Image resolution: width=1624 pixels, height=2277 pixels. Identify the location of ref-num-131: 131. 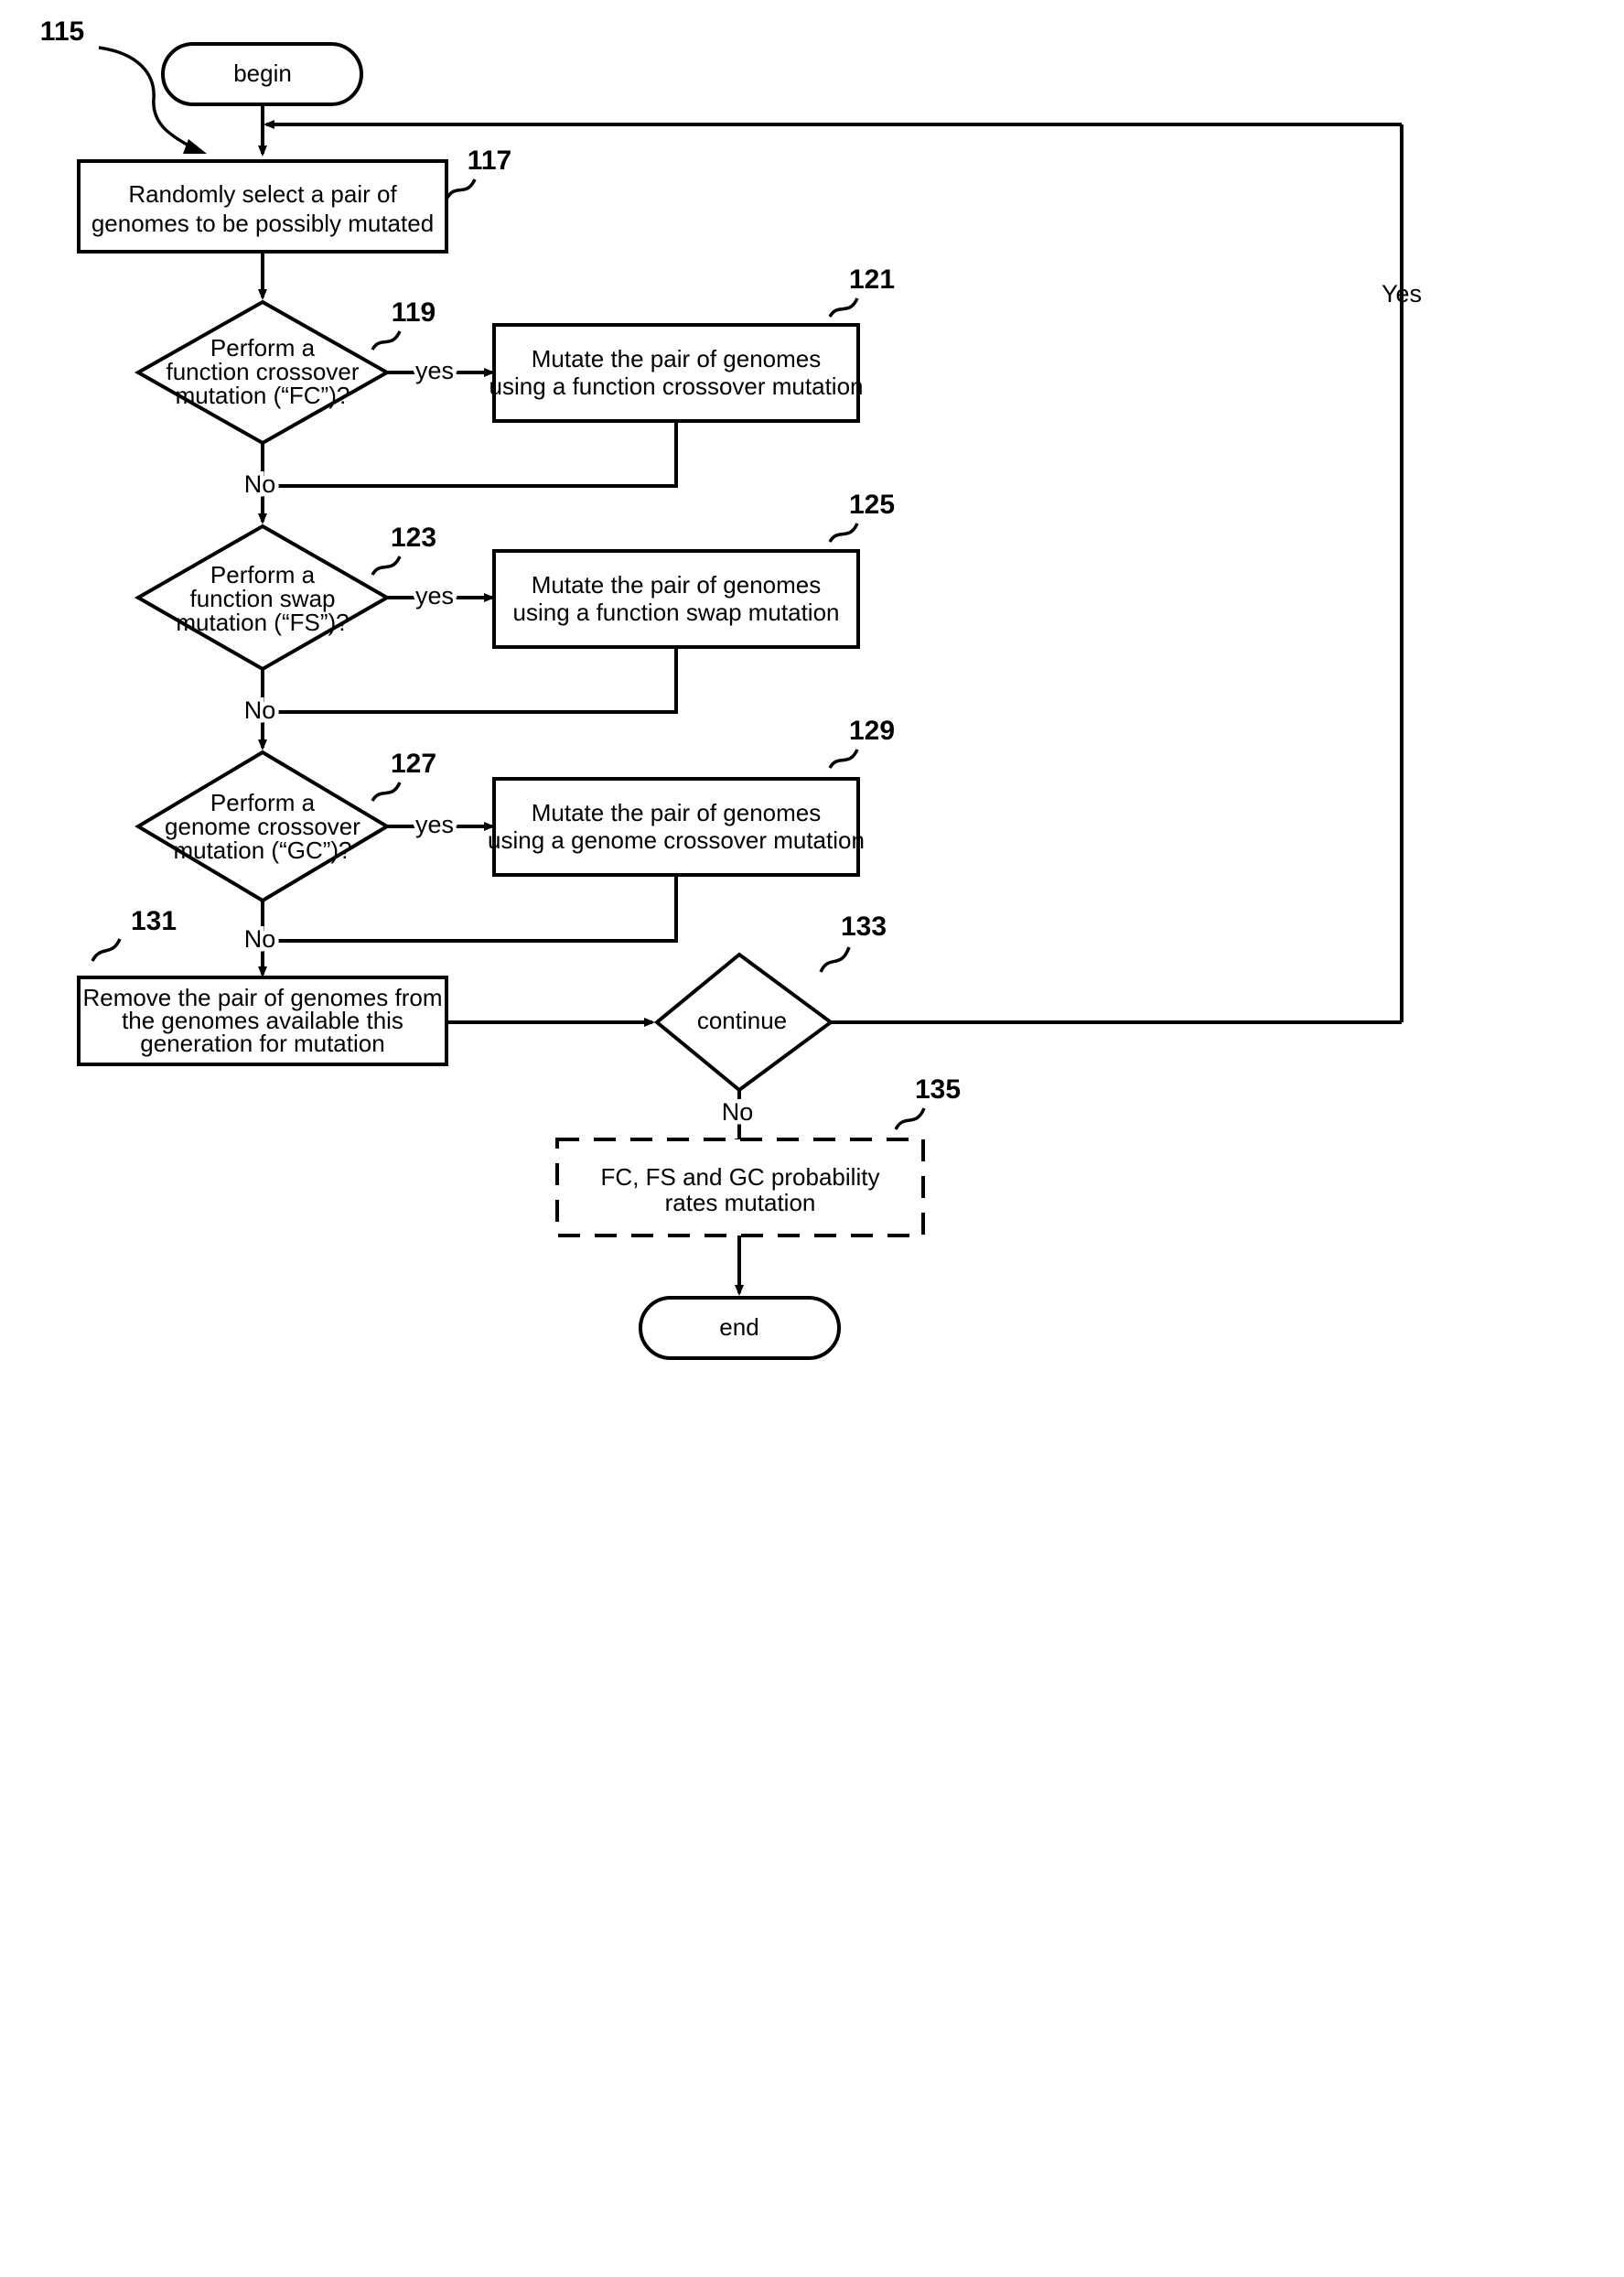
(154, 921).